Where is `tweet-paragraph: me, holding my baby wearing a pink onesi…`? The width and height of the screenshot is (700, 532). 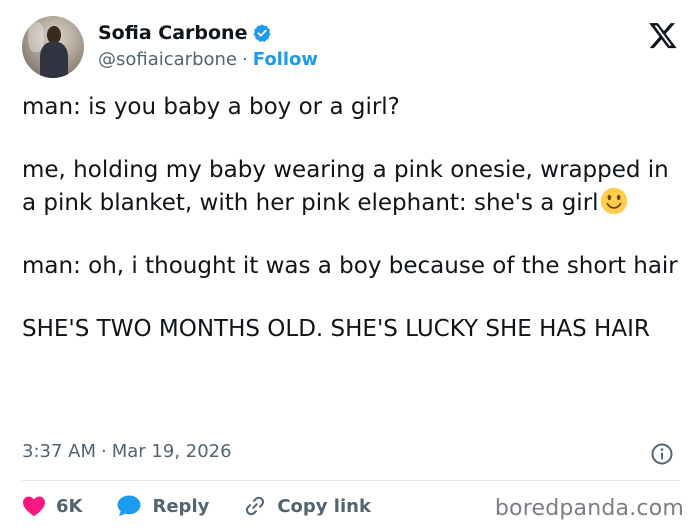
tweet-paragraph: me, holding my baby wearing a pink onesi… is located at coordinates (352, 187).